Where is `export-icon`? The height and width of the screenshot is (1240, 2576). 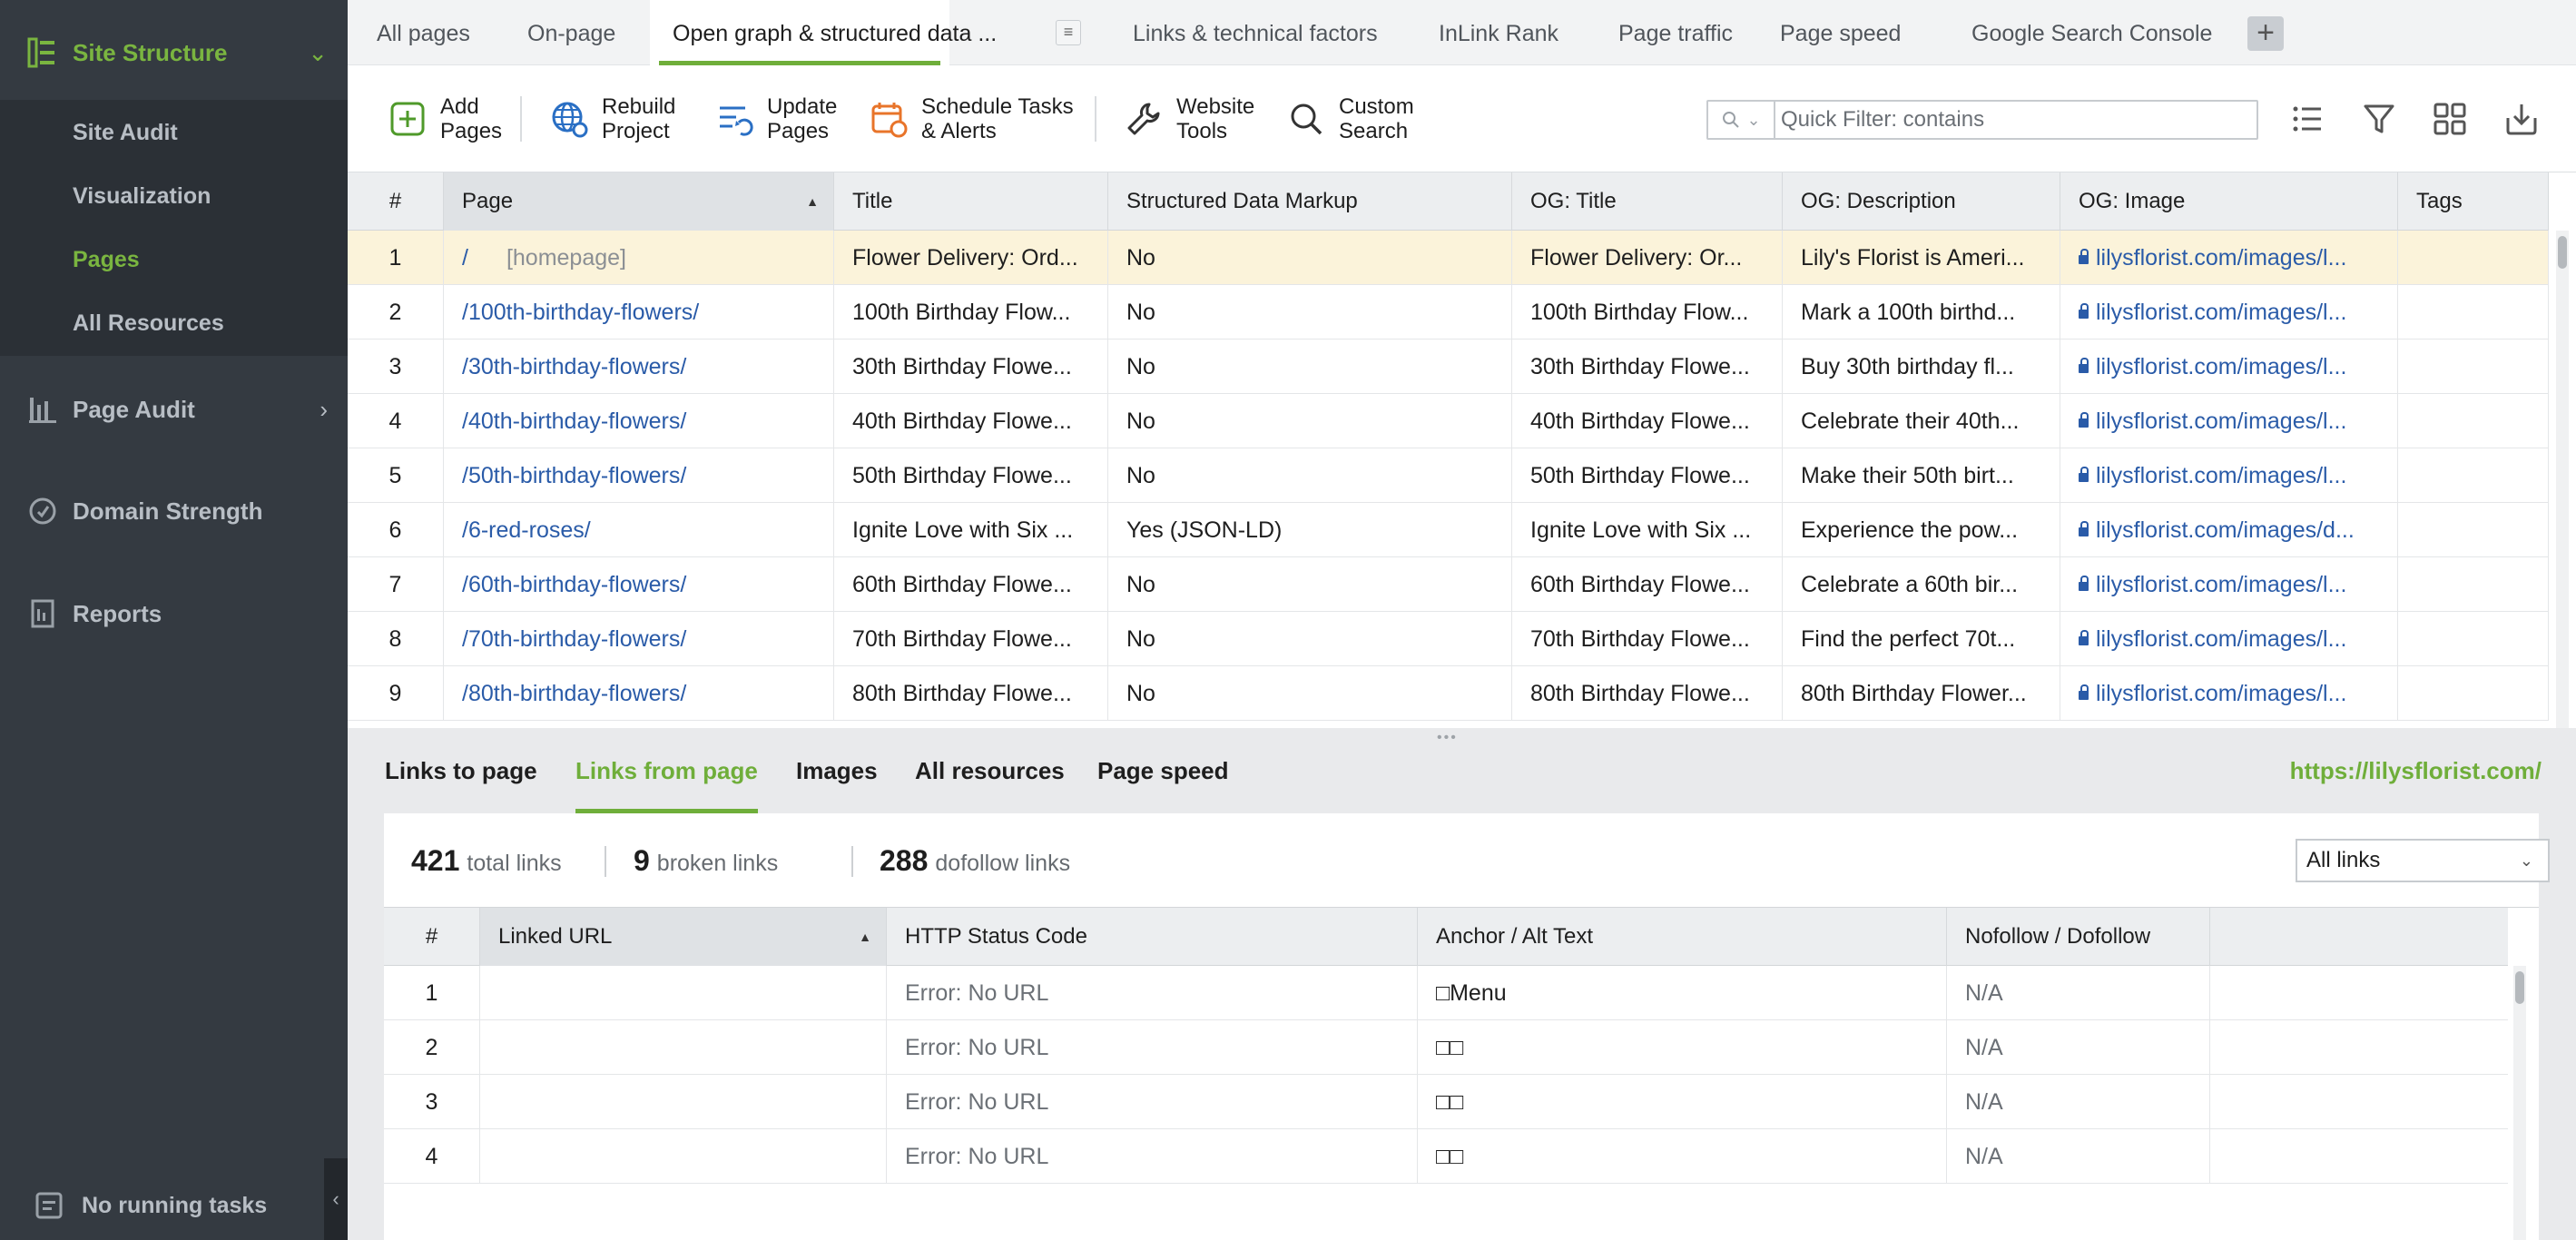 export-icon is located at coordinates (2521, 119).